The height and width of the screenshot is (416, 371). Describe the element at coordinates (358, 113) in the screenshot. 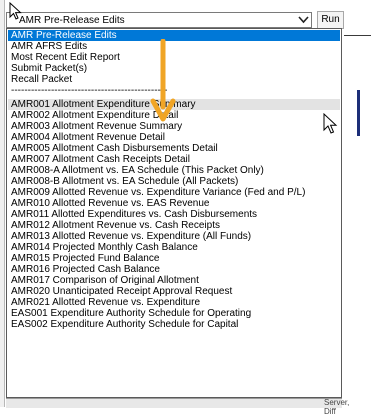

I see `background-accent-bar` at that location.